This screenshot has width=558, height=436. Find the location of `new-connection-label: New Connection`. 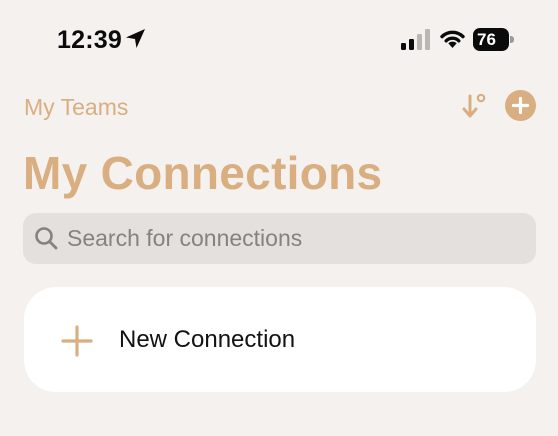

new-connection-label: New Connection is located at coordinates (207, 339).